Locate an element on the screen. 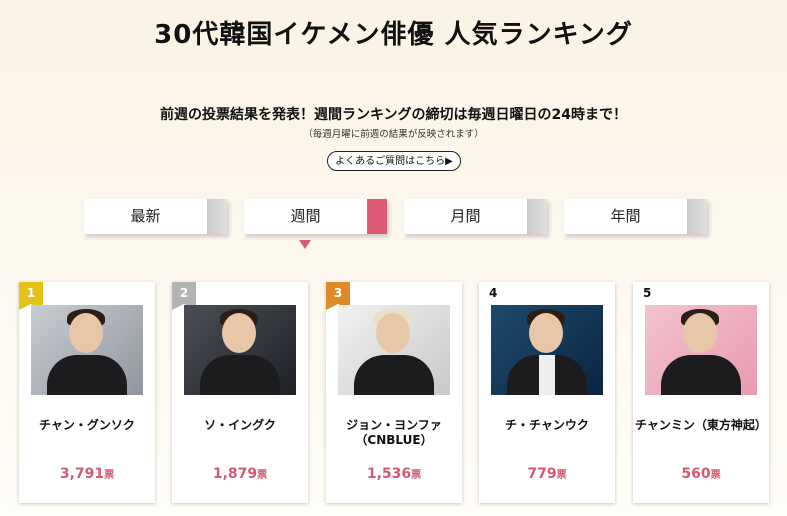  ranking-card: 2 ソ・イングク 1,879票 is located at coordinates (240, 392).